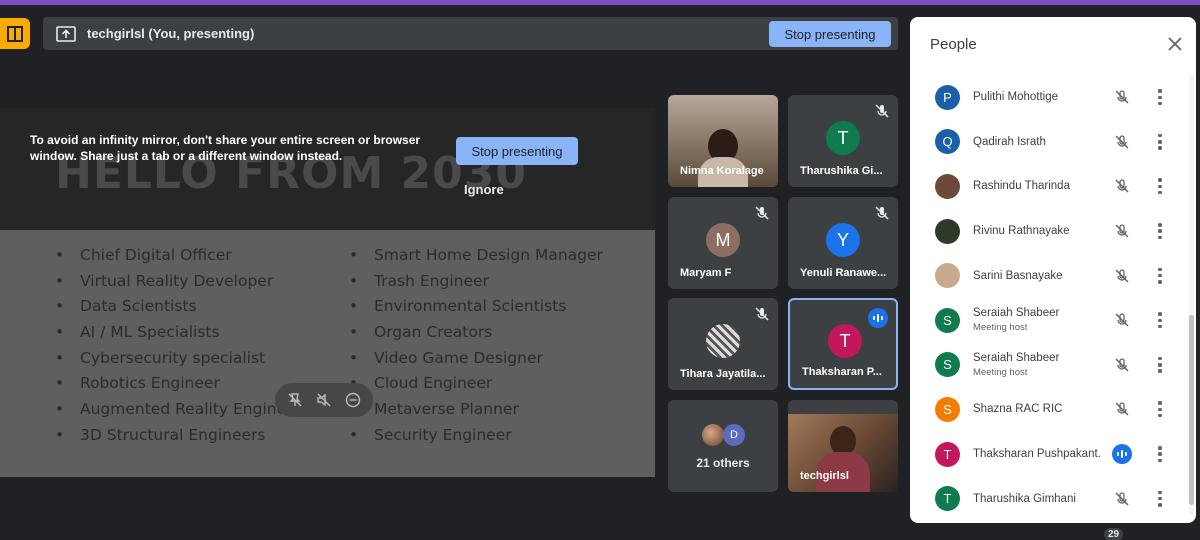 This screenshot has width=1200, height=540. Describe the element at coordinates (1049, 498) in the screenshot. I see `list-item: T Tharushika Gimhani` at that location.